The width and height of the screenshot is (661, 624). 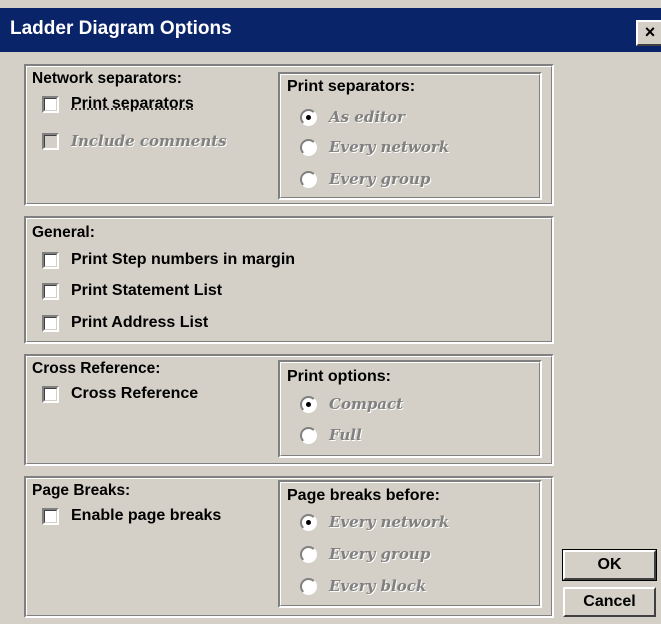 I want to click on window-title: Ladder Diagram Options, so click(x=290, y=29).